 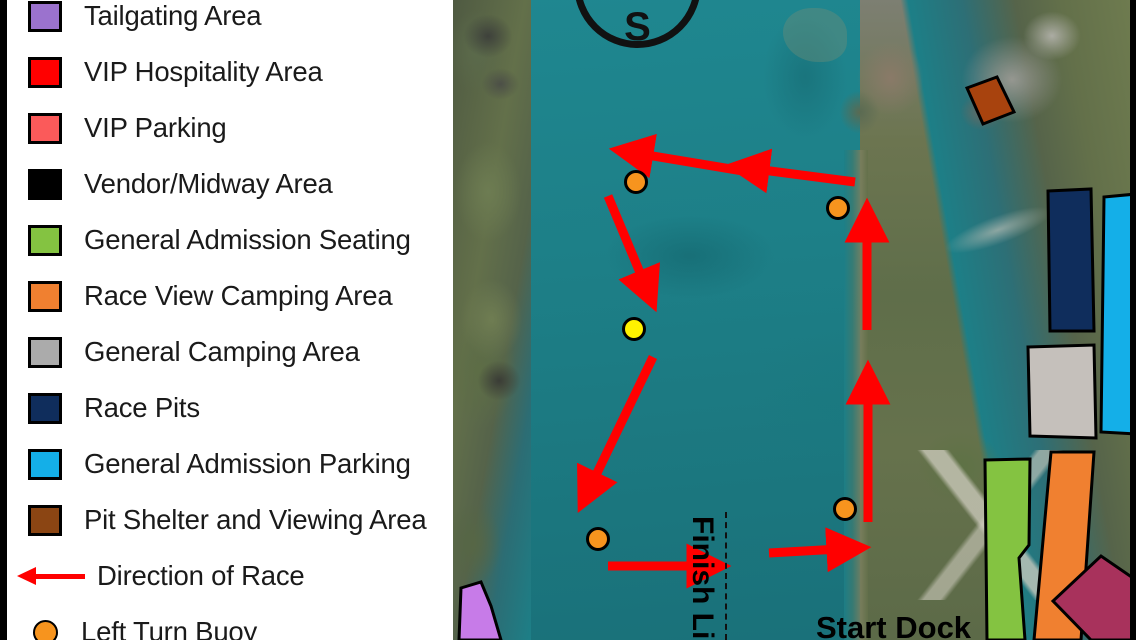 What do you see at coordinates (702, 578) in the screenshot?
I see `finish-line-label: Finish Line` at bounding box center [702, 578].